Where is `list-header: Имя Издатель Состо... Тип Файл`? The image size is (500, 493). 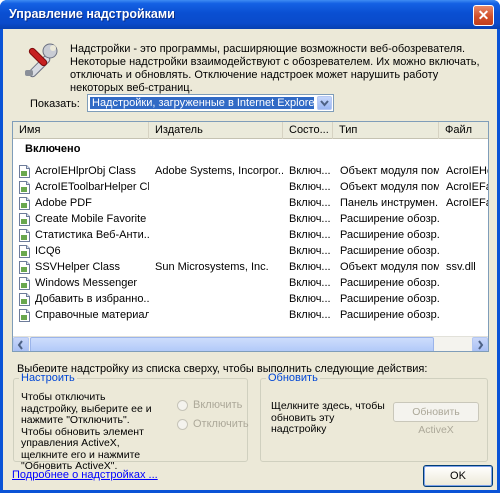
list-header: Имя Издатель Состо... Тип Файл is located at coordinates (250, 130).